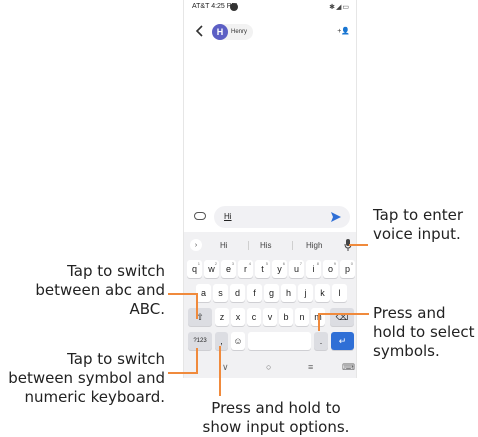 The width and height of the screenshot is (478, 437). I want to click on callout-line: between abc and, so click(100, 290).